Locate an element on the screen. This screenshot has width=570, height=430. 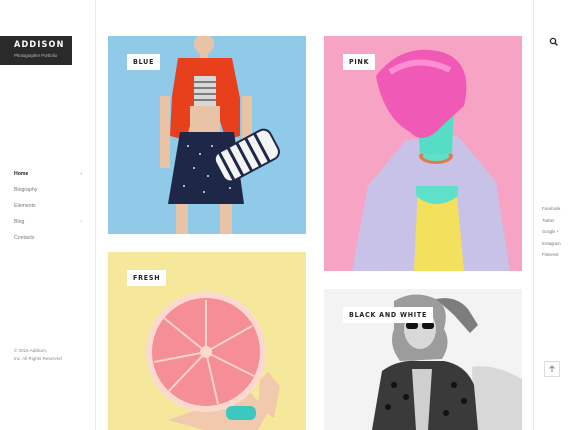
social-link-pinterest: Pinterest is located at coordinates (556, 257).